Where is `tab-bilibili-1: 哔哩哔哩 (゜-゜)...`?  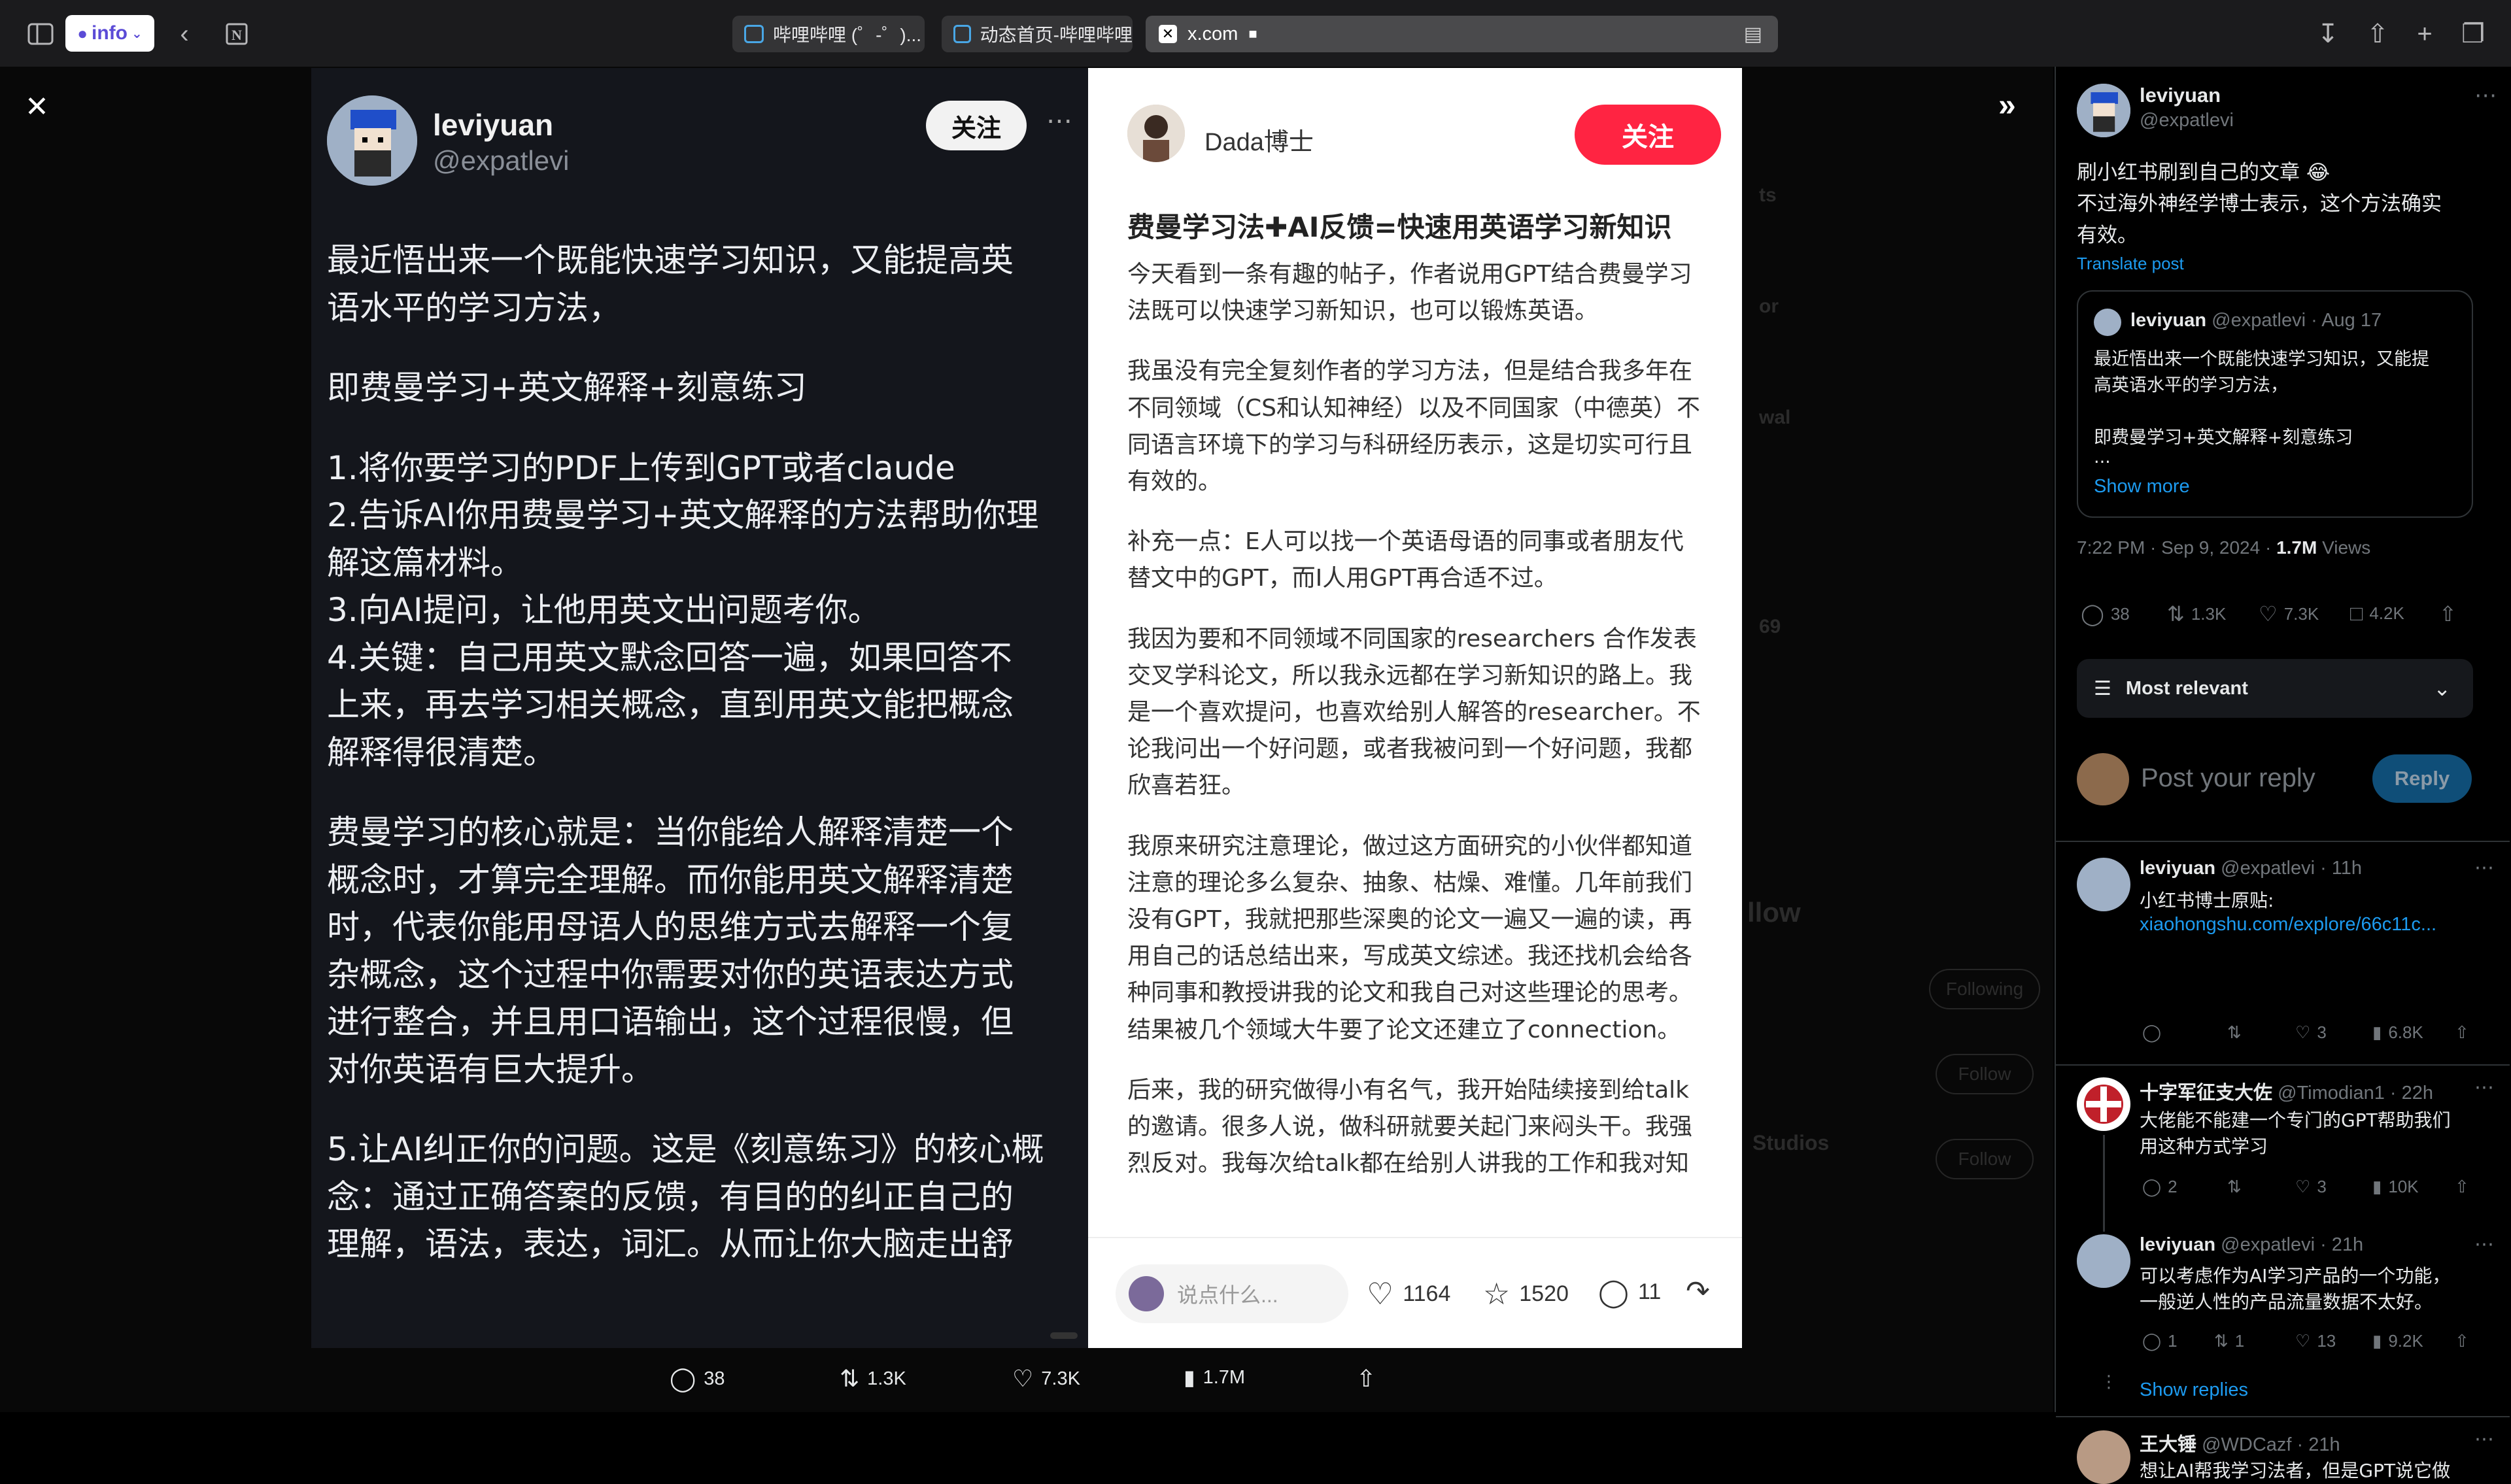
tab-bilibili-1: 哔哩哔哩 (゜-゜)... is located at coordinates (829, 34).